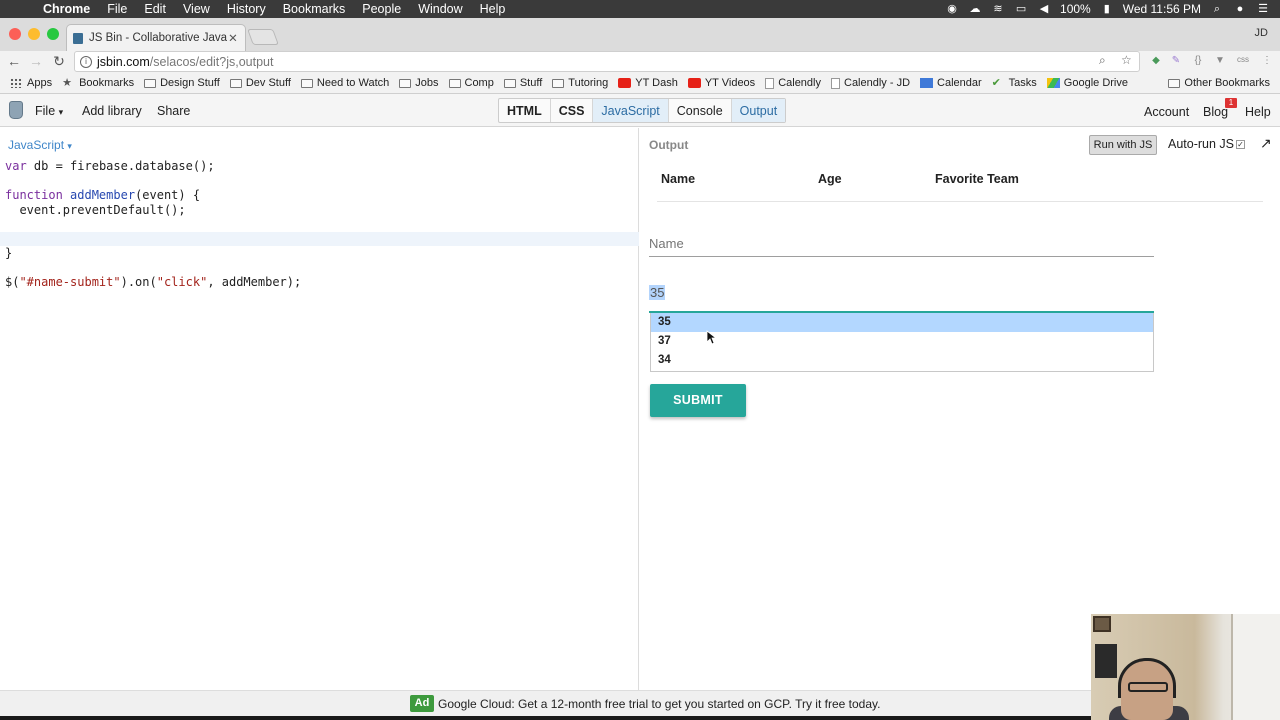  Describe the element at coordinates (870, 83) in the screenshot. I see `bookmark-calendly-jd: Calendly - JD` at that location.